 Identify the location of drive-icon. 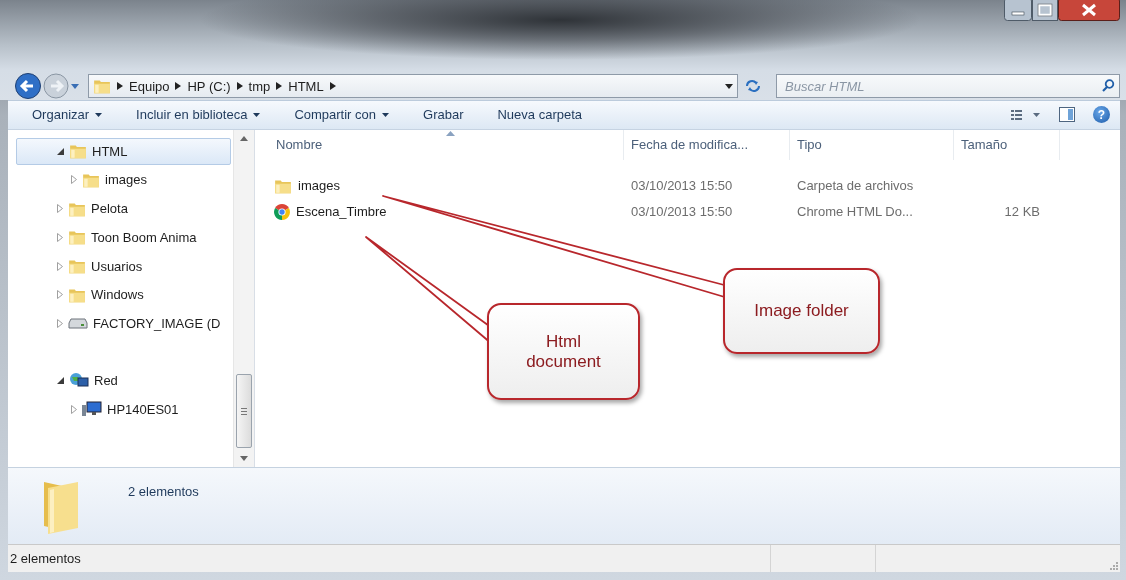
(78, 323).